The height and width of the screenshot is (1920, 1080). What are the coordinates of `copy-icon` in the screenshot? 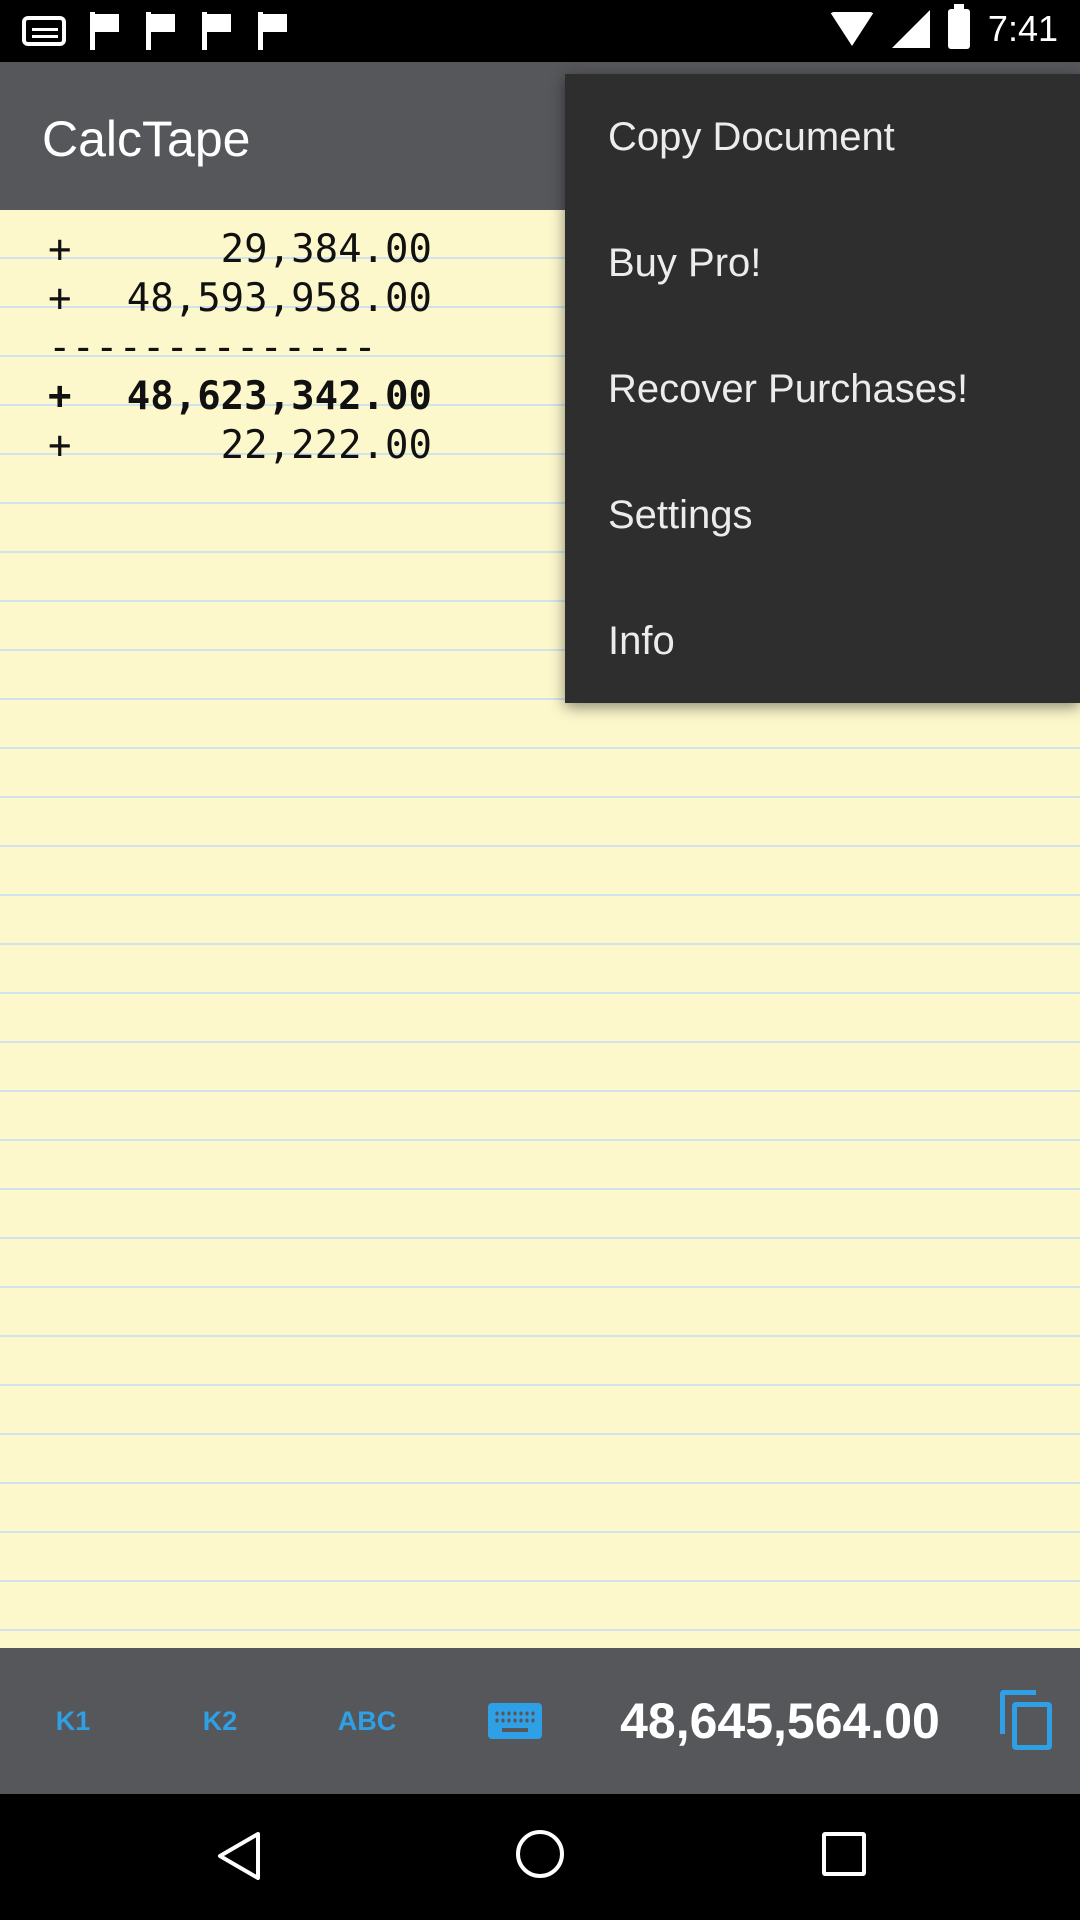 It's located at (1028, 1721).